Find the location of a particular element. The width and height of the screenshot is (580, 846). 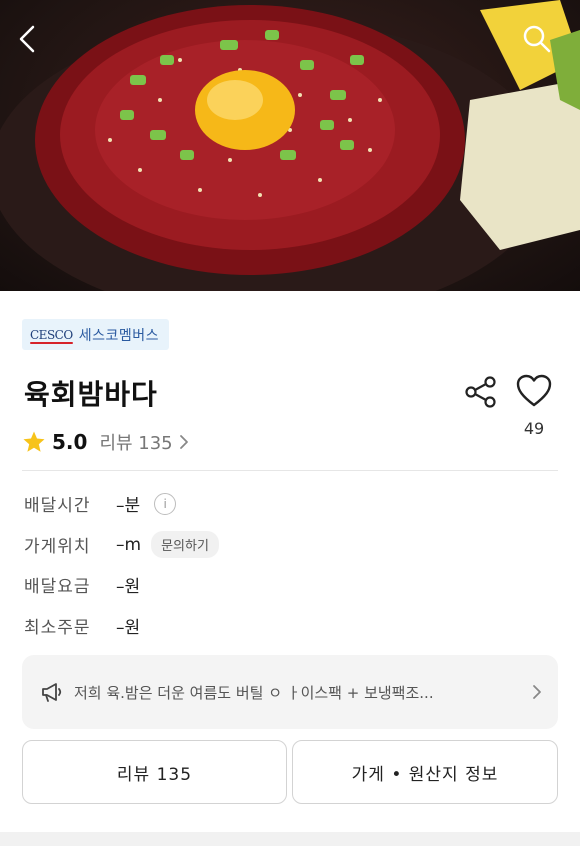

delivery-fee-value: –원 is located at coordinates (128, 587).